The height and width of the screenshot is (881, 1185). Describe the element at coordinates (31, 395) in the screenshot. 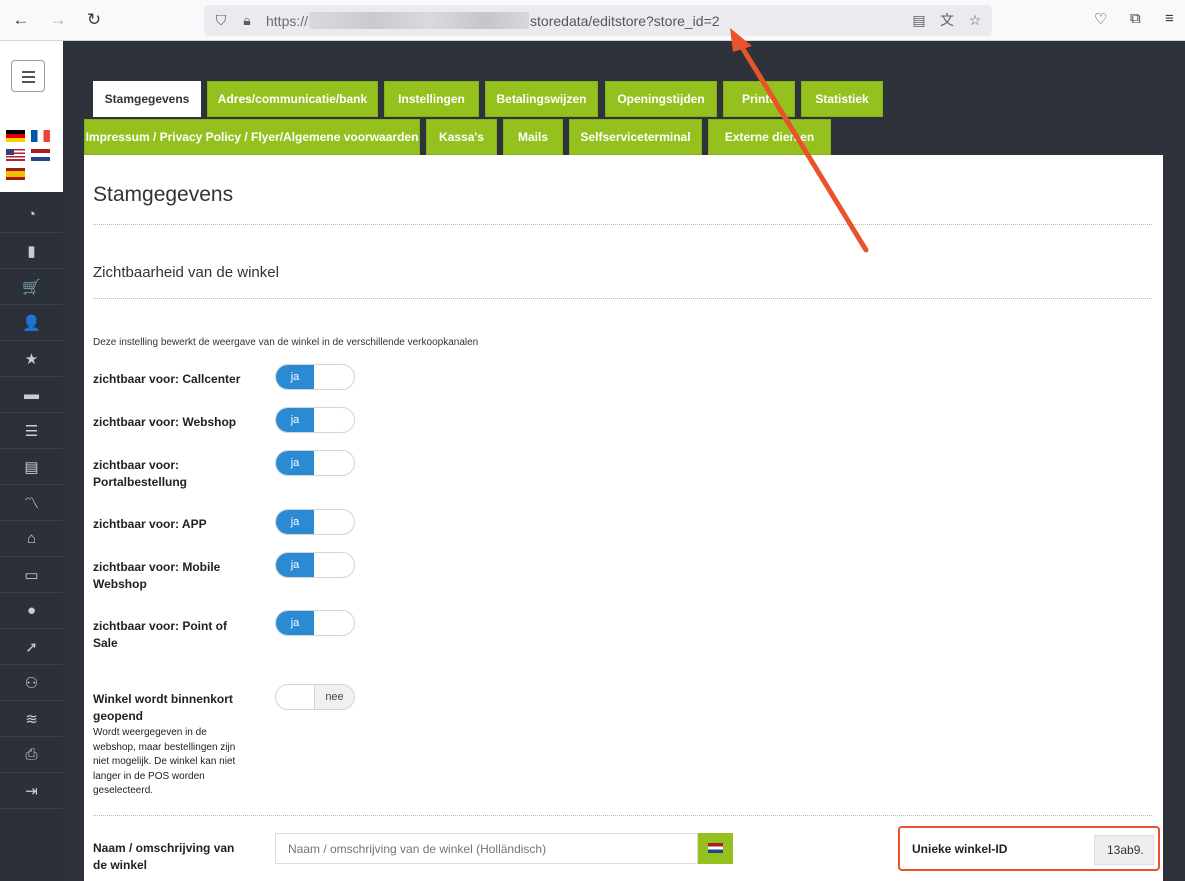

I see `archive-icon: ▬` at that location.